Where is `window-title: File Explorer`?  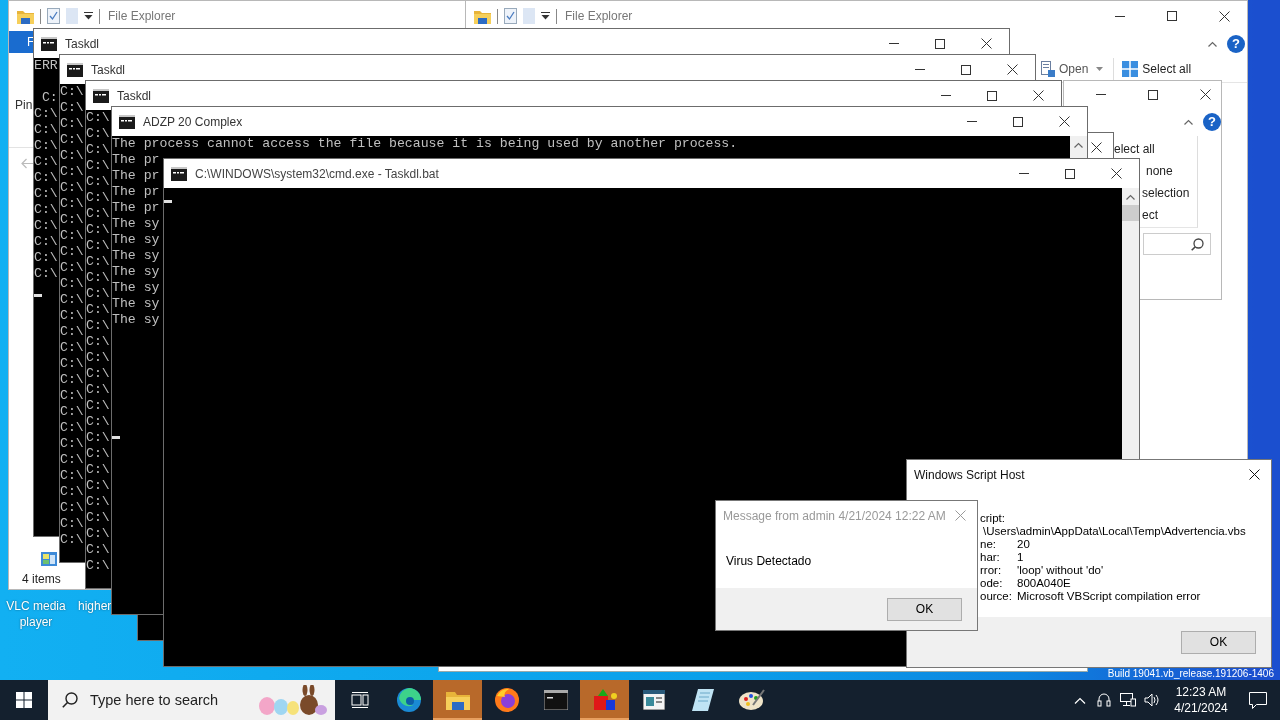 window-title: File Explorer is located at coordinates (142, 16).